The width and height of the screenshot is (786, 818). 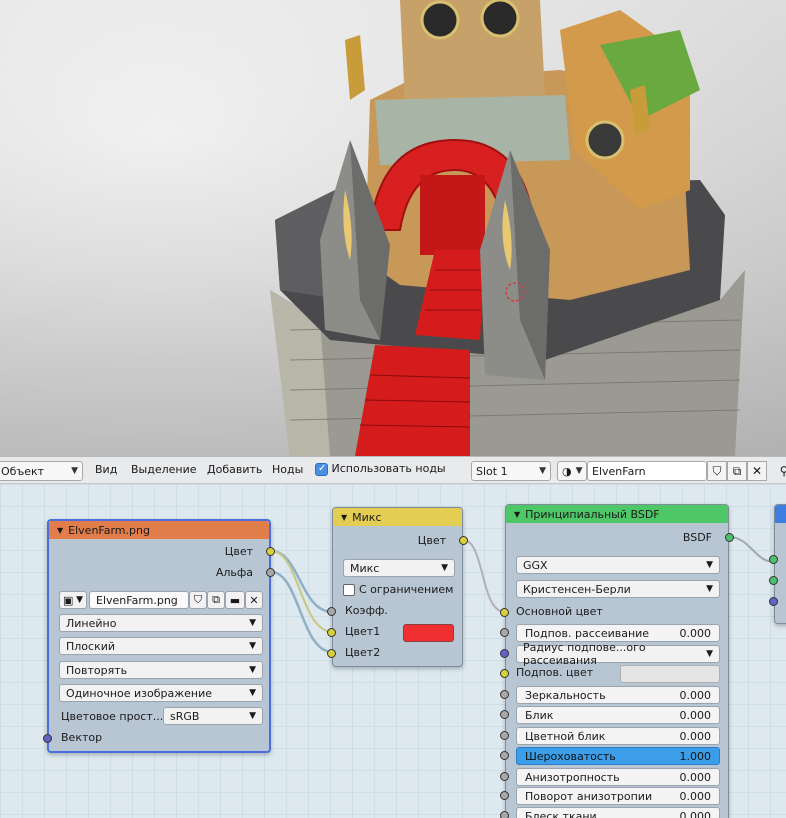 What do you see at coordinates (484, 576) in the screenshot?
I see `link-mix-to-basecolor` at bounding box center [484, 576].